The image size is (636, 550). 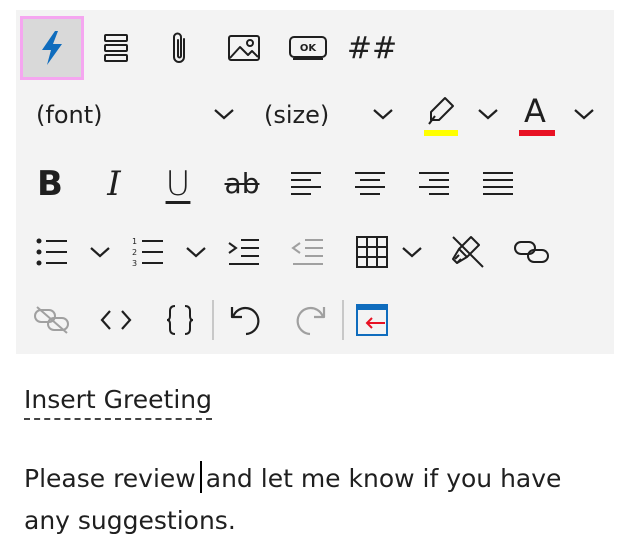 I want to click on numbered-list-icon: 1 2 3, so click(x=147, y=252).